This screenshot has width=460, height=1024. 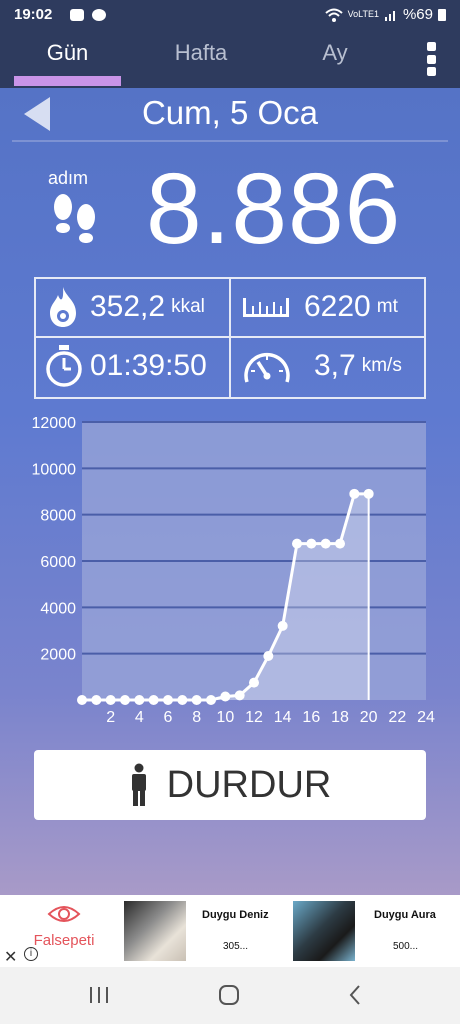 What do you see at coordinates (230, 15) in the screenshot?
I see `status-bar: 19:02 VoLTE1 %69` at bounding box center [230, 15].